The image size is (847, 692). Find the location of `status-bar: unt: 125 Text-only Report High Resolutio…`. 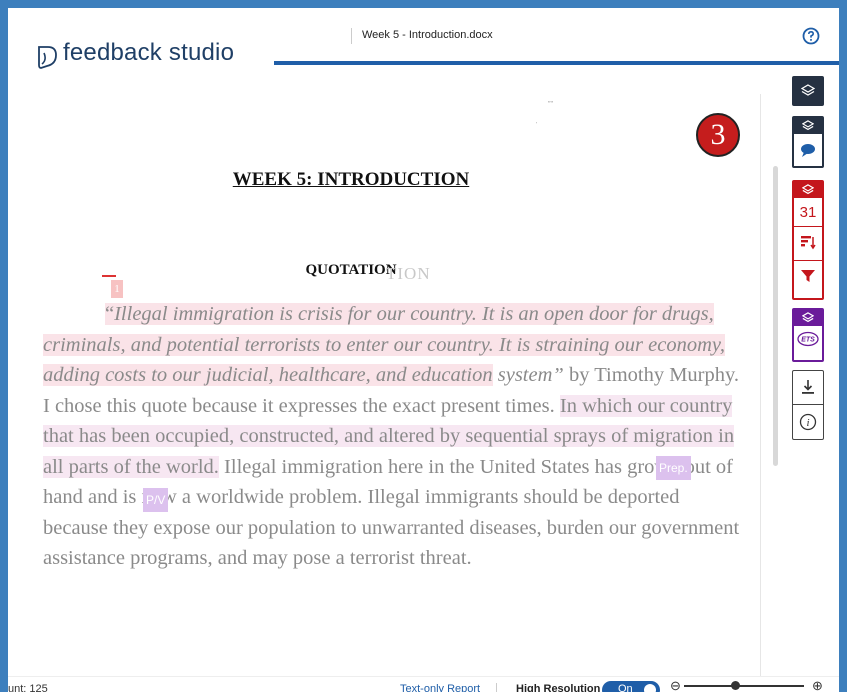

status-bar: unt: 125 Text-only Report High Resolutio… is located at coordinates (423, 684).